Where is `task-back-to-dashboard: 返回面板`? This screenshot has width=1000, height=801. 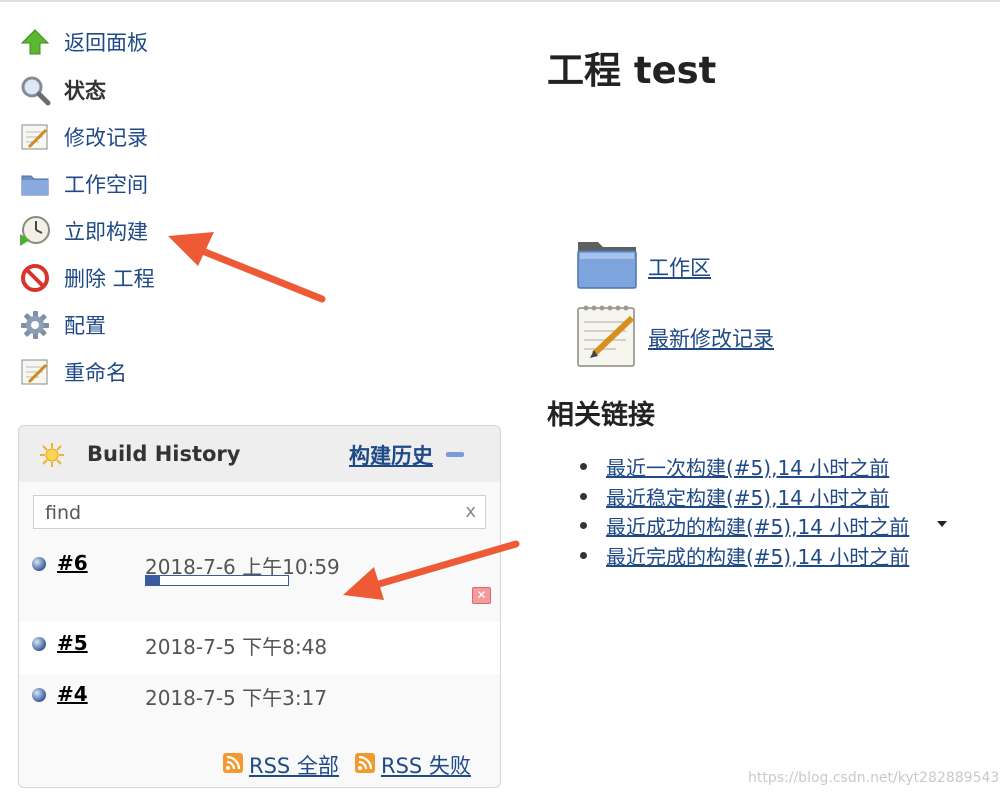 task-back-to-dashboard: 返回面板 is located at coordinates (148, 42).